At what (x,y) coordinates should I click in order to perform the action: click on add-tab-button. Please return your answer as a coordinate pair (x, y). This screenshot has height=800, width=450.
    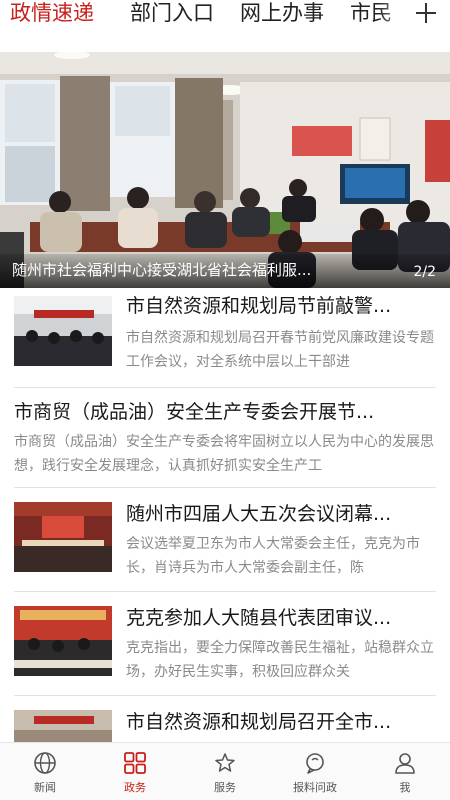
    Looking at the image, I should click on (426, 14).